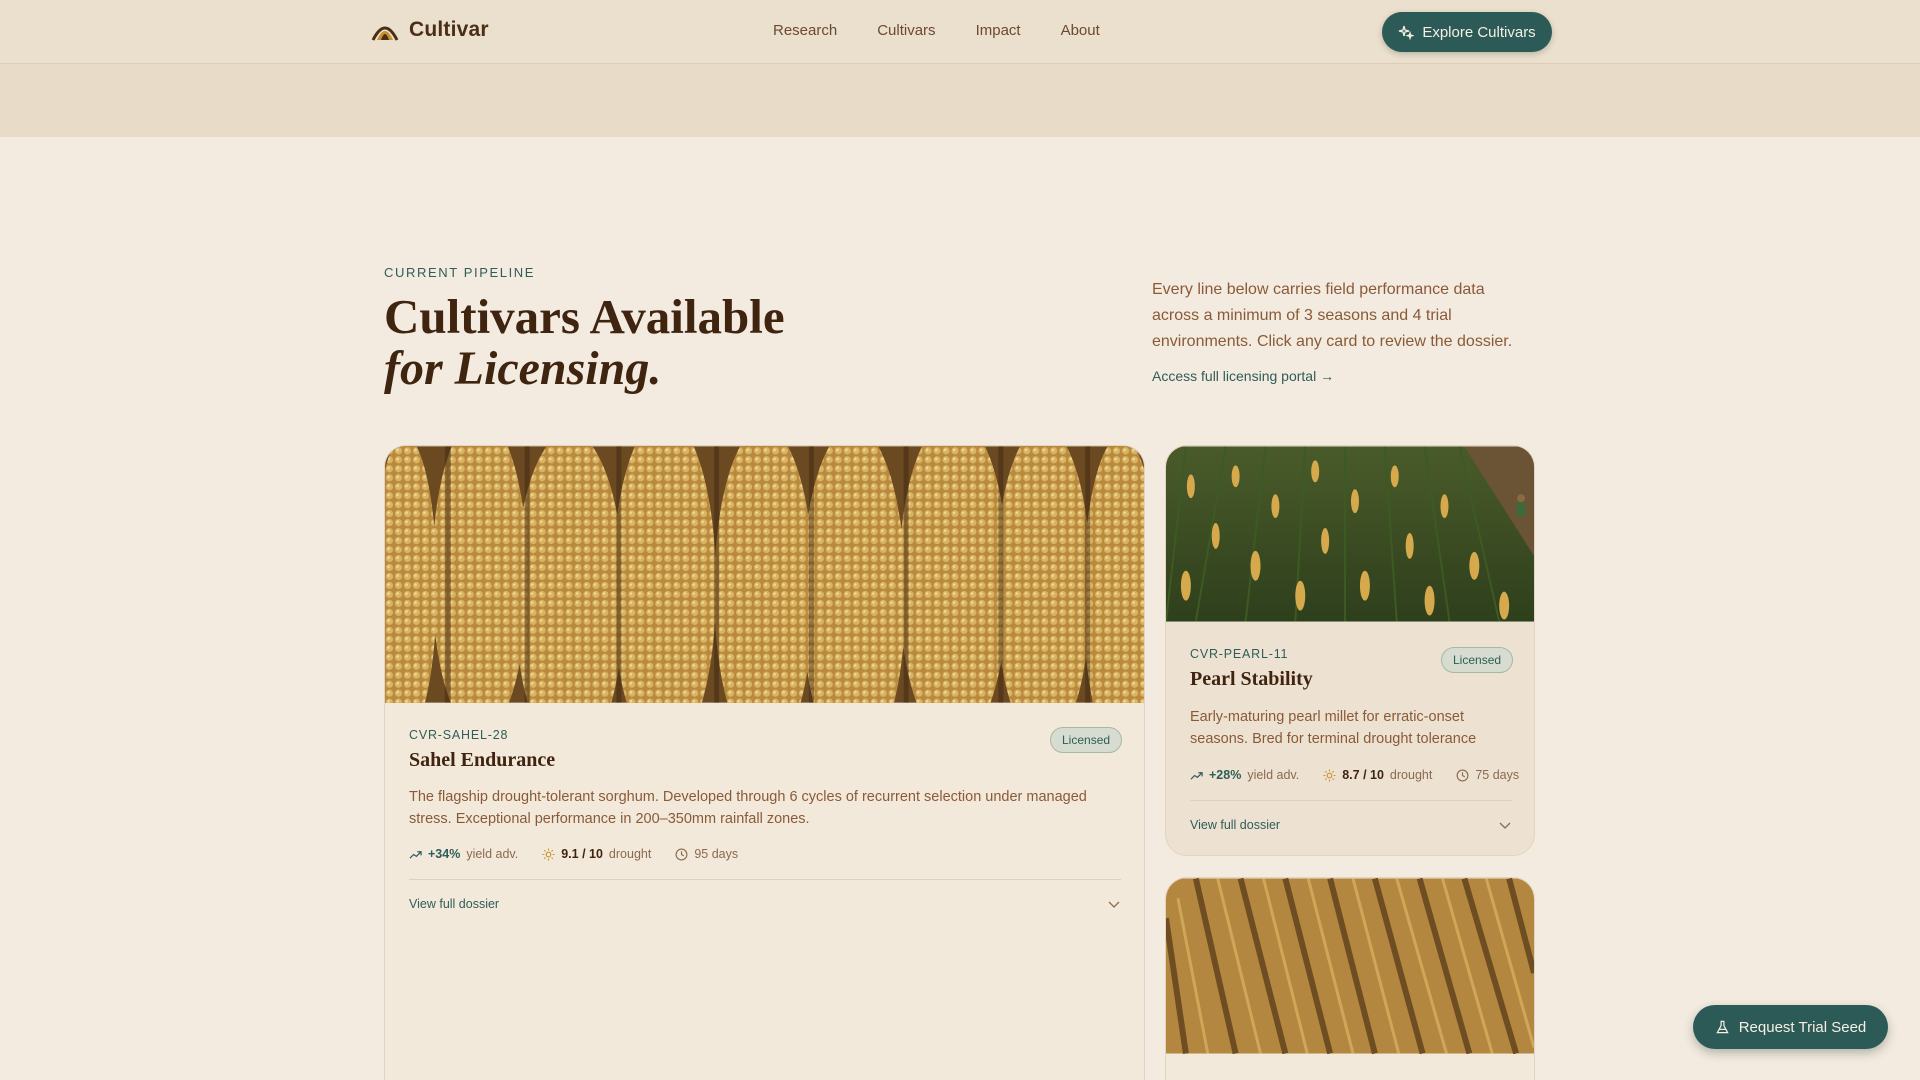  What do you see at coordinates (1350, 966) in the screenshot?
I see `wheat-rows-image` at bounding box center [1350, 966].